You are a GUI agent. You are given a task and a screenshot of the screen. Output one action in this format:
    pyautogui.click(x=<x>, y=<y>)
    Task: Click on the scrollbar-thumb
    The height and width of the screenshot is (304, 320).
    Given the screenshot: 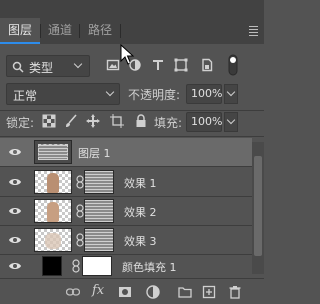 What is the action you would take?
    pyautogui.click(x=258, y=206)
    